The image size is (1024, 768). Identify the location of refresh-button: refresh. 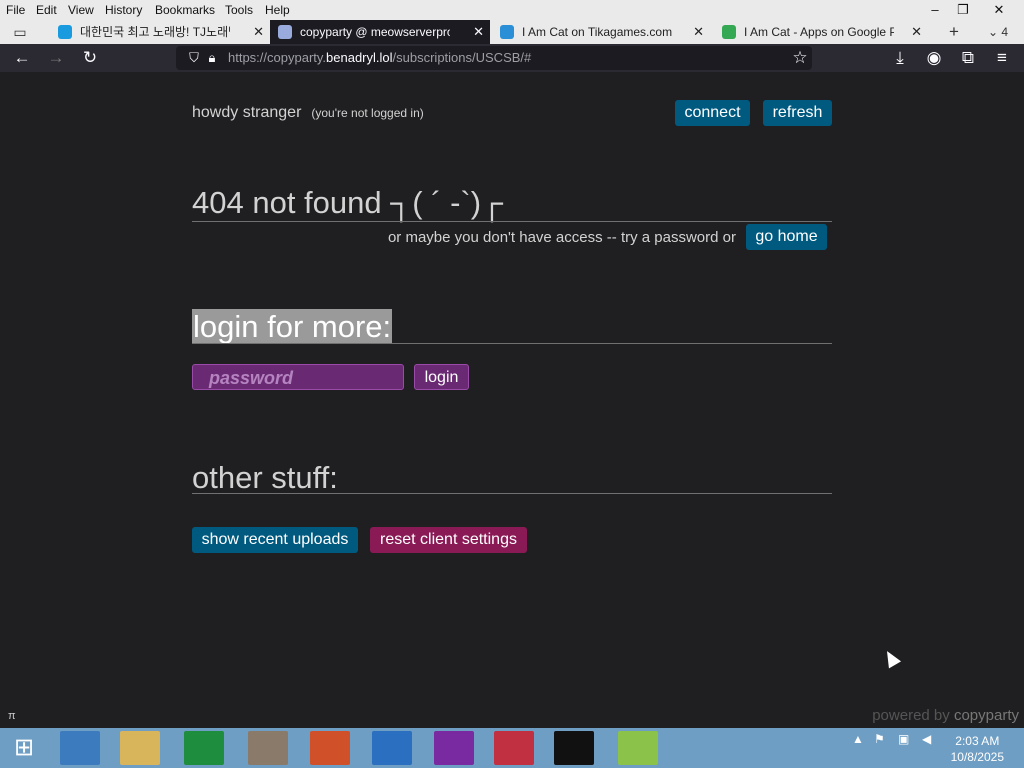
(797, 113).